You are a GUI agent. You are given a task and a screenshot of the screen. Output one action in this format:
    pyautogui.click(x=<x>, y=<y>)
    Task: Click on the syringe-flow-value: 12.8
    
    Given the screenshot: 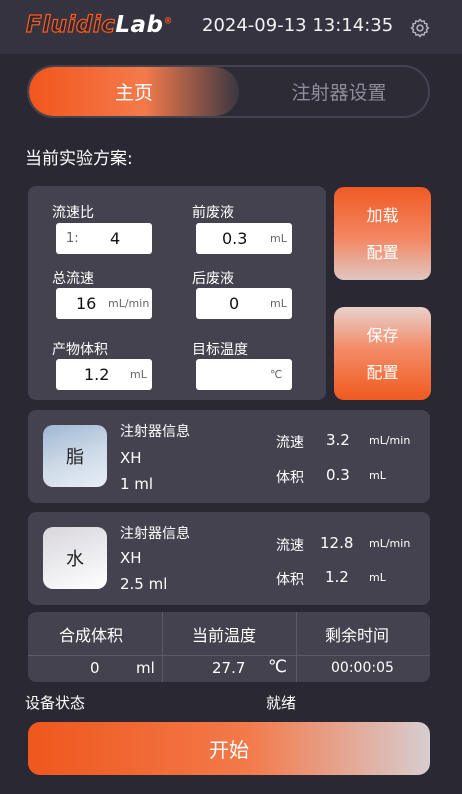 What is the action you would take?
    pyautogui.click(x=337, y=543)
    